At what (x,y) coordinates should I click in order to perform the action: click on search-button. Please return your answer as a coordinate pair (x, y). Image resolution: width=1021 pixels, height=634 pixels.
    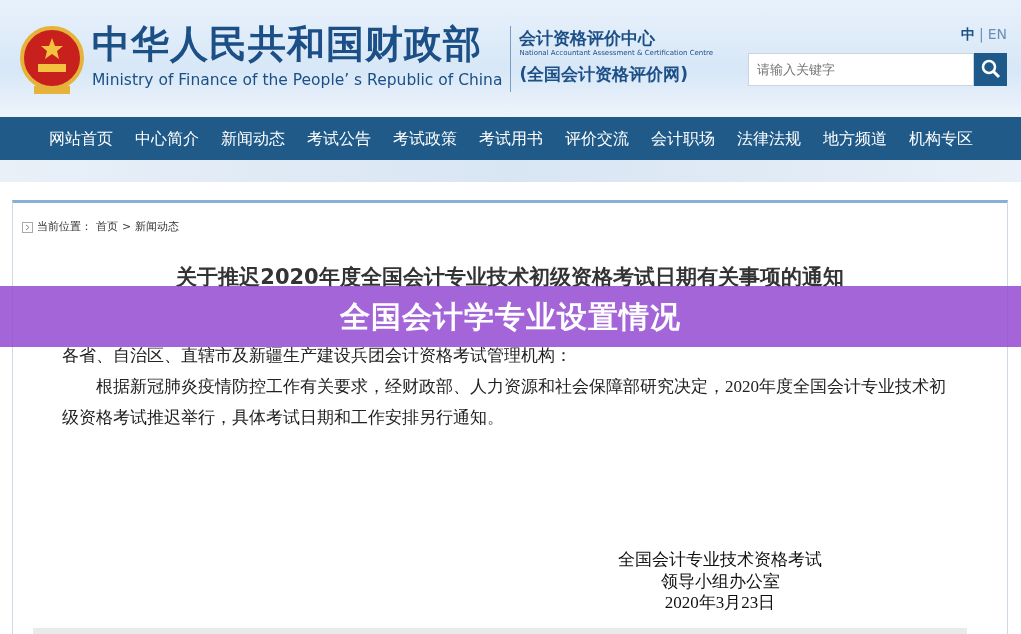
    Looking at the image, I should click on (990, 69).